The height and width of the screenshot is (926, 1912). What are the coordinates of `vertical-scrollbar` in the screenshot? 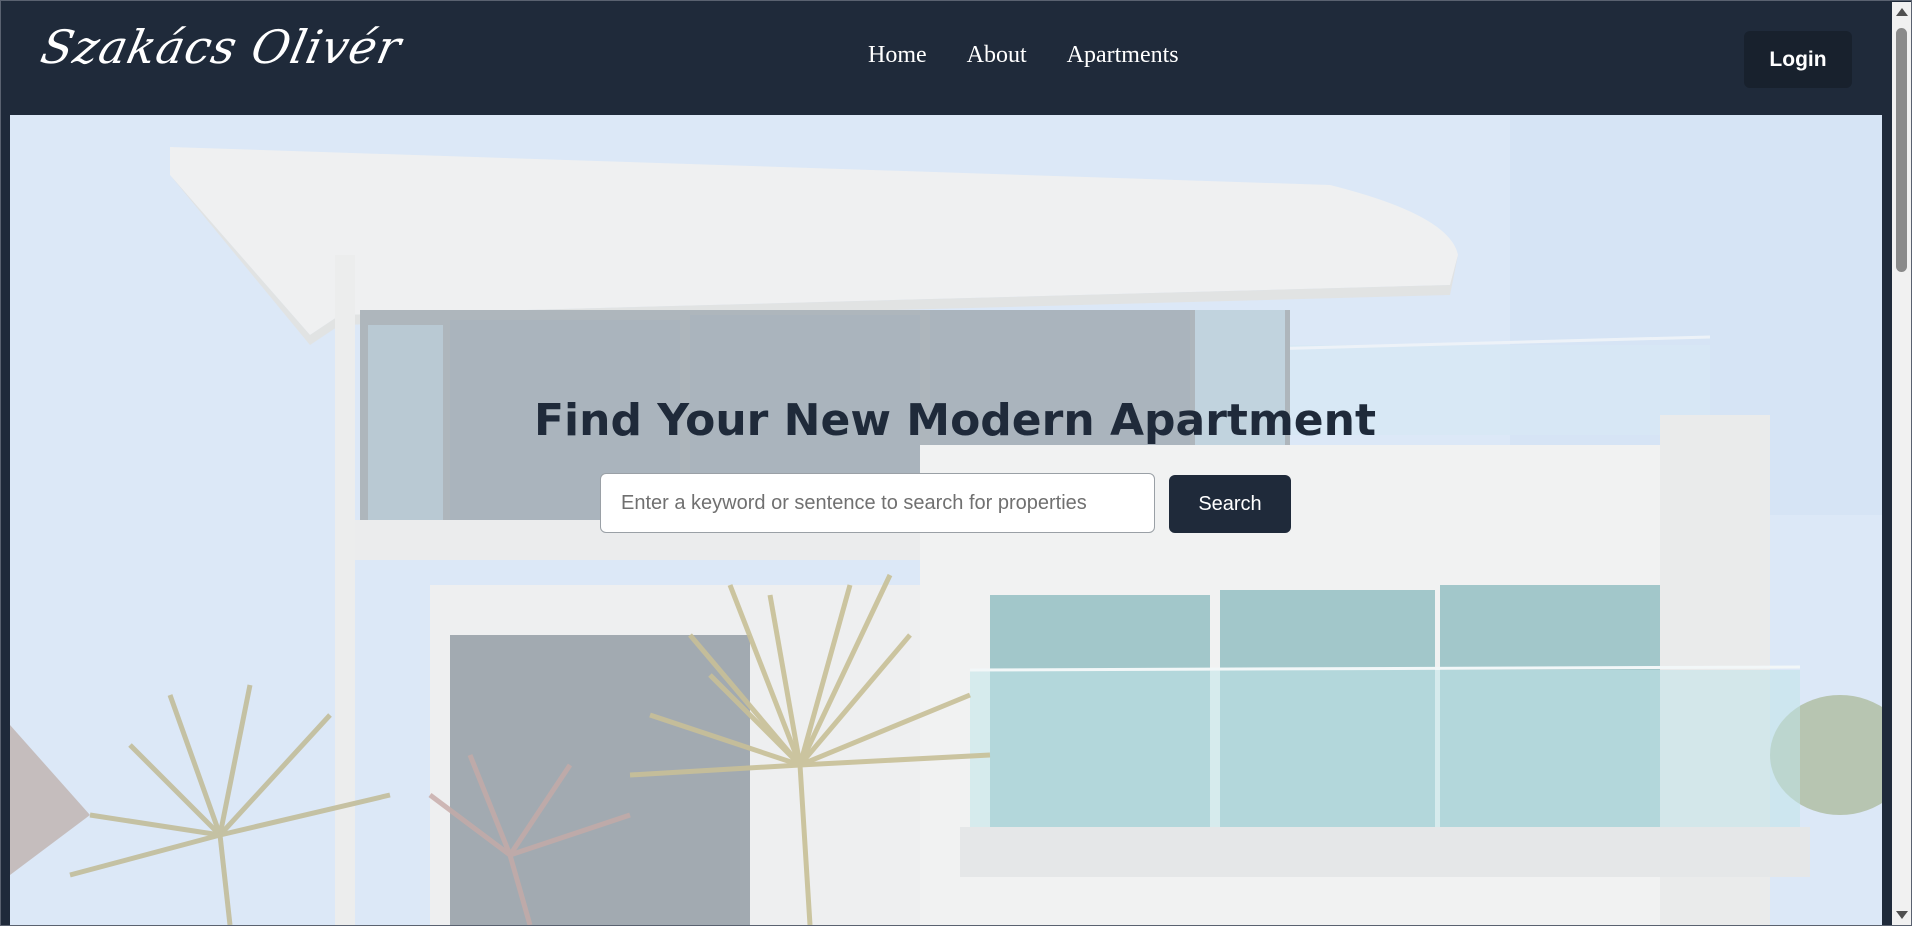 It's located at (1901, 463).